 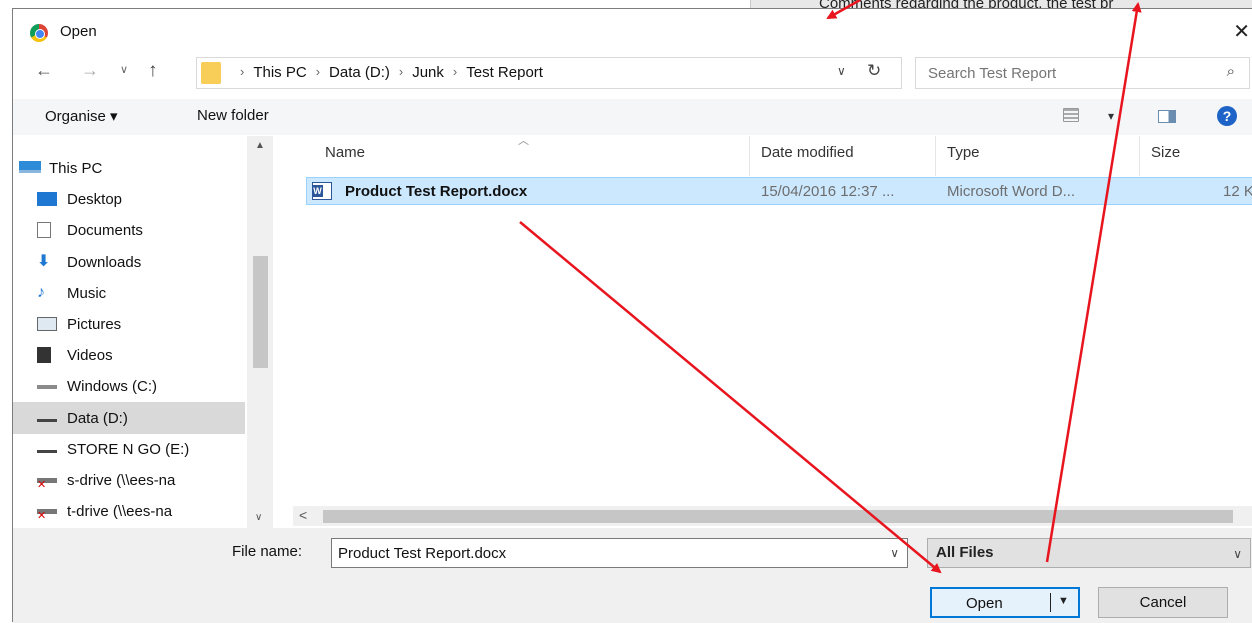 I want to click on sidebar-item: Documents, so click(x=129, y=230).